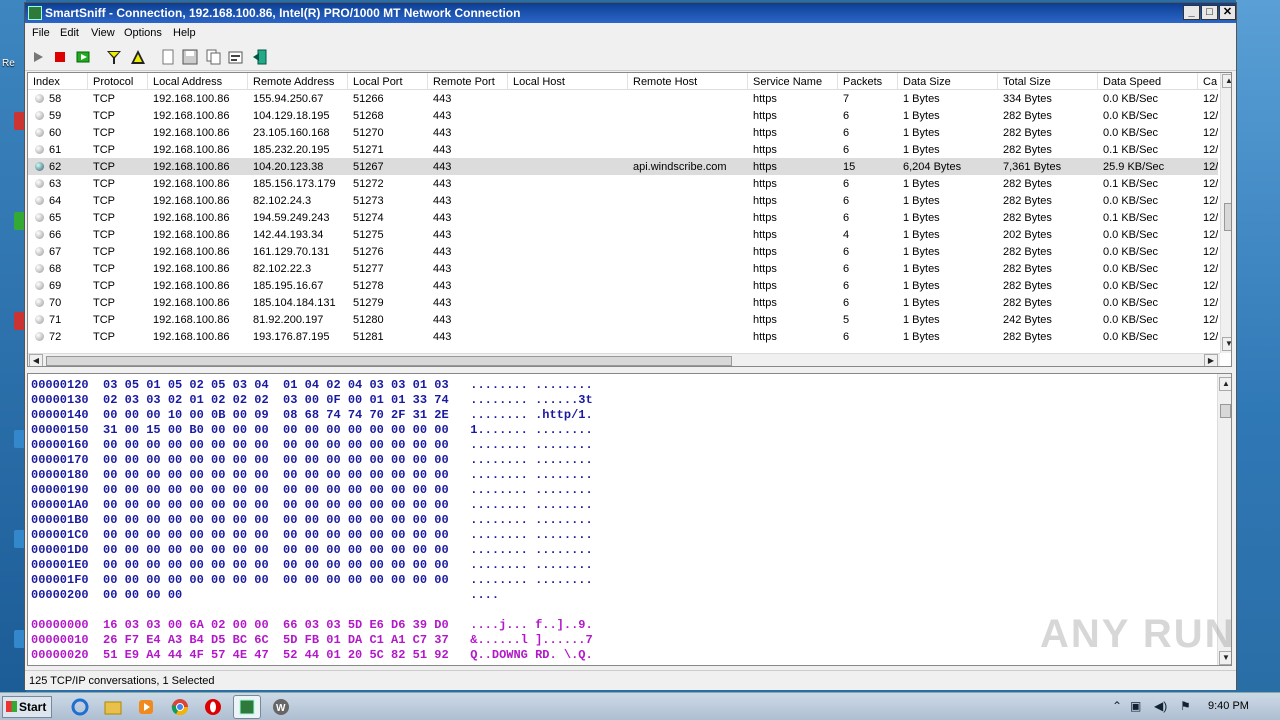 The image size is (1280, 720). I want to click on filter-alt-icon, so click(138, 57).